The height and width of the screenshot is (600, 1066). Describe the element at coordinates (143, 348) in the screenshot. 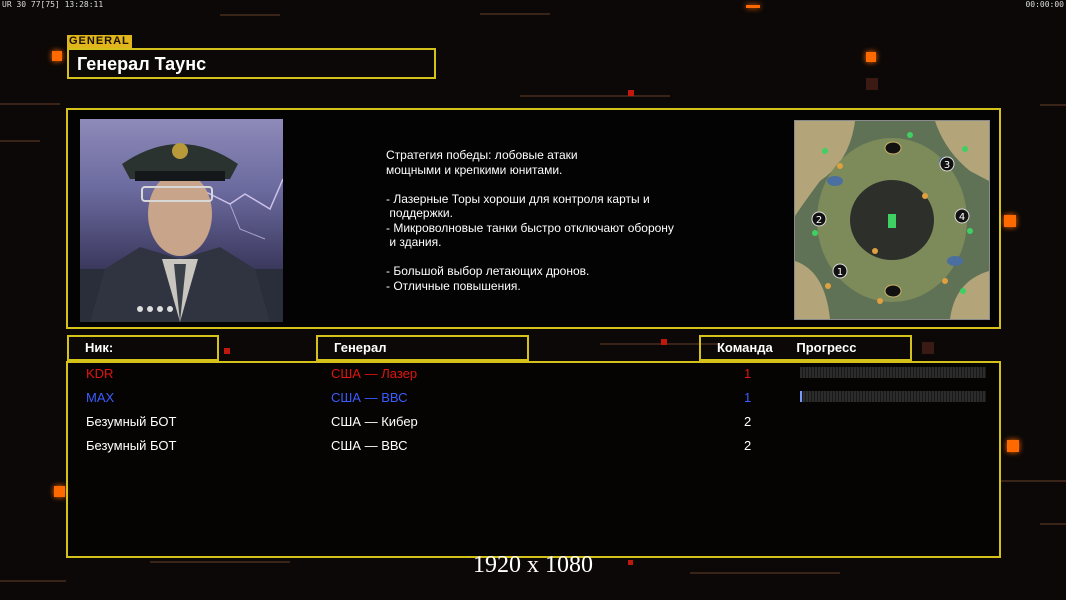

I see `column-header-nick: Ник:` at that location.